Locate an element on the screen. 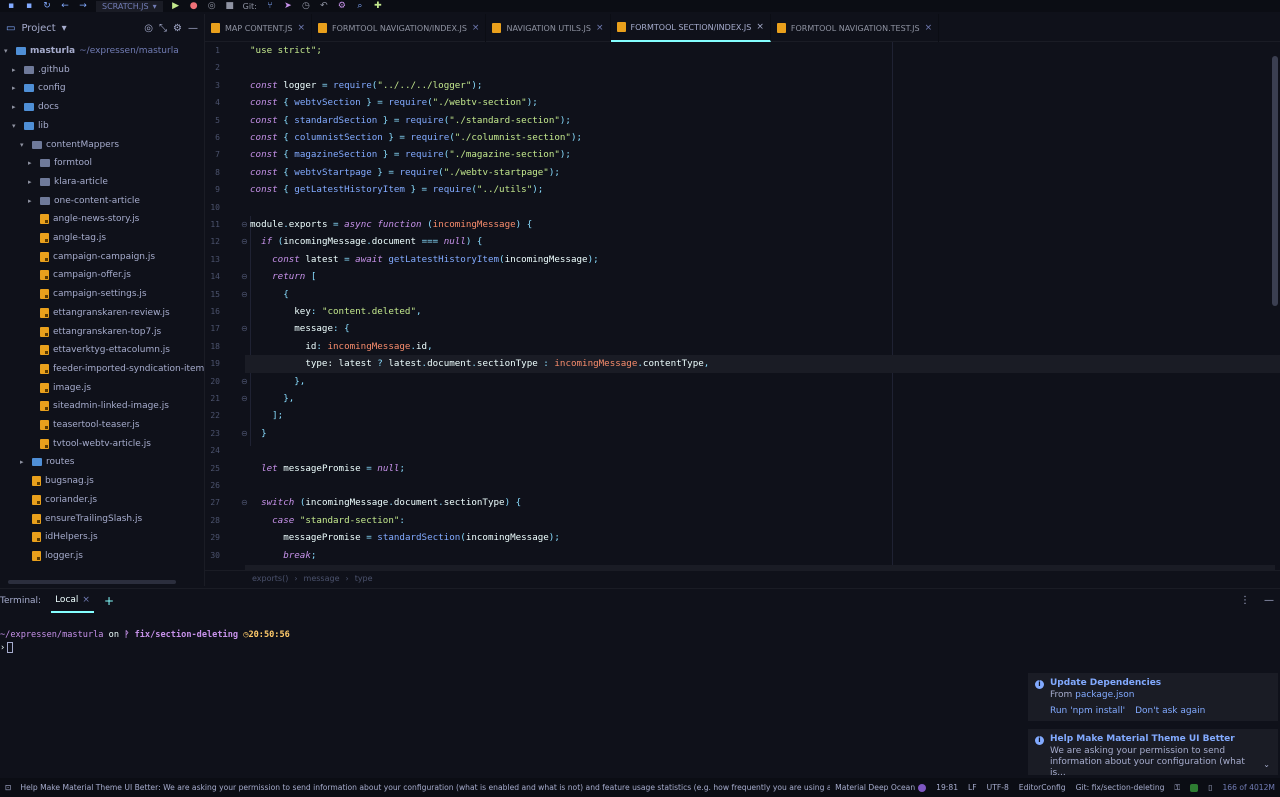 Image resolution: width=1280 pixels, height=797 pixels. editor-tab: FORMTOOL NAVIGATION/INDEX.JS × is located at coordinates (399, 28).